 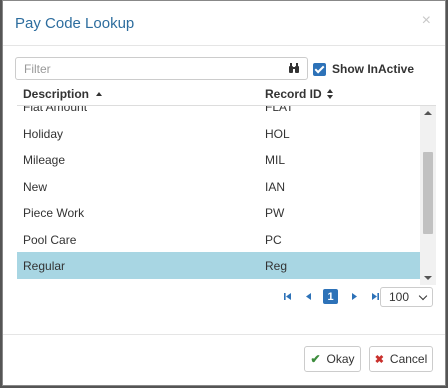 I want to click on sort-asc-icon, so click(x=99, y=94).